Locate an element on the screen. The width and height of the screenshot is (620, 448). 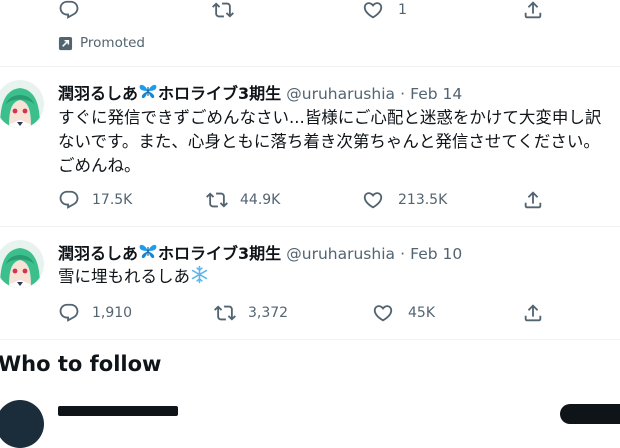
who-to-follow-title: Who to follow is located at coordinates (81, 364).